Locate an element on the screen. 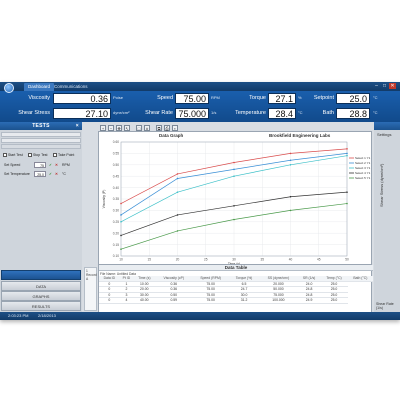  y-axis-label: Viscosity (P) is located at coordinates (104, 199).